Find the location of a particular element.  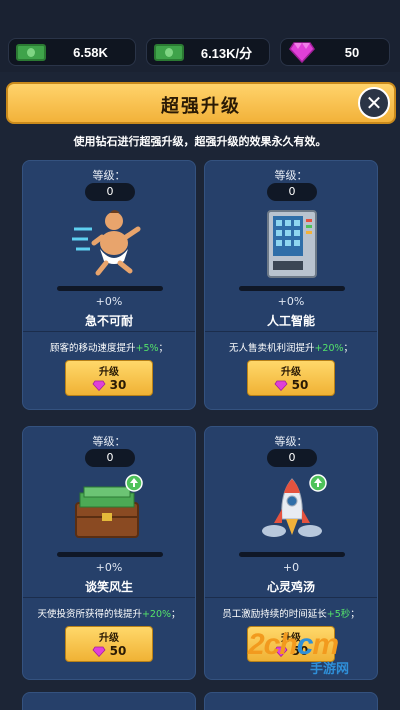

site-watermark: 2chcm 手游网 is located at coordinates (323, 652).